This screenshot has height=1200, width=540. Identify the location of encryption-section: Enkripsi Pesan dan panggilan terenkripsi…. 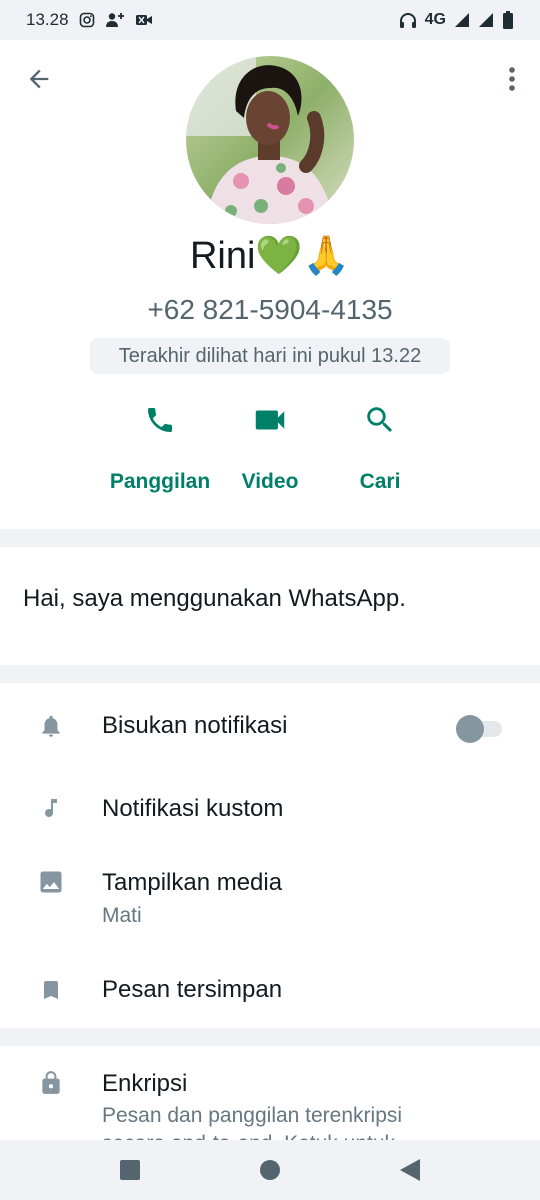
(270, 1093).